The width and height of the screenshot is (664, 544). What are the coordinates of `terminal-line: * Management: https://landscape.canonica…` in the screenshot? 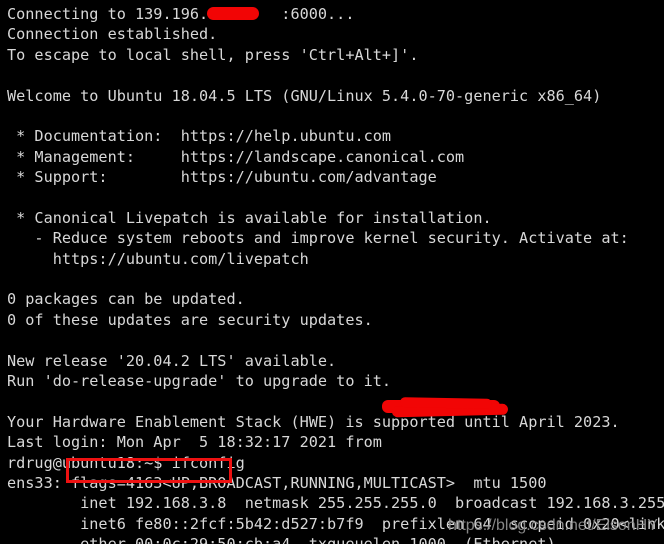 It's located at (236, 156).